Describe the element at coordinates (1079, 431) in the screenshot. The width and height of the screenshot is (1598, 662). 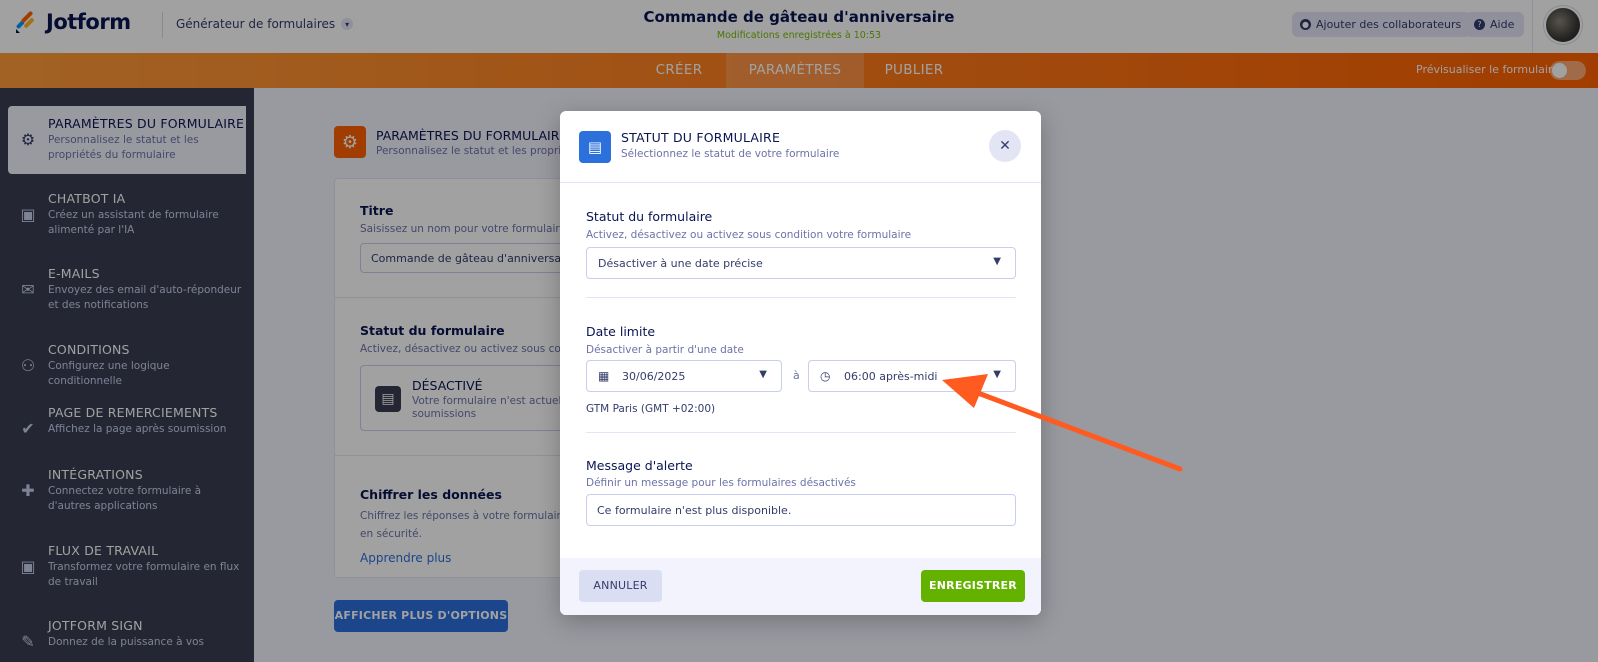
I see `arrow-shaft` at that location.